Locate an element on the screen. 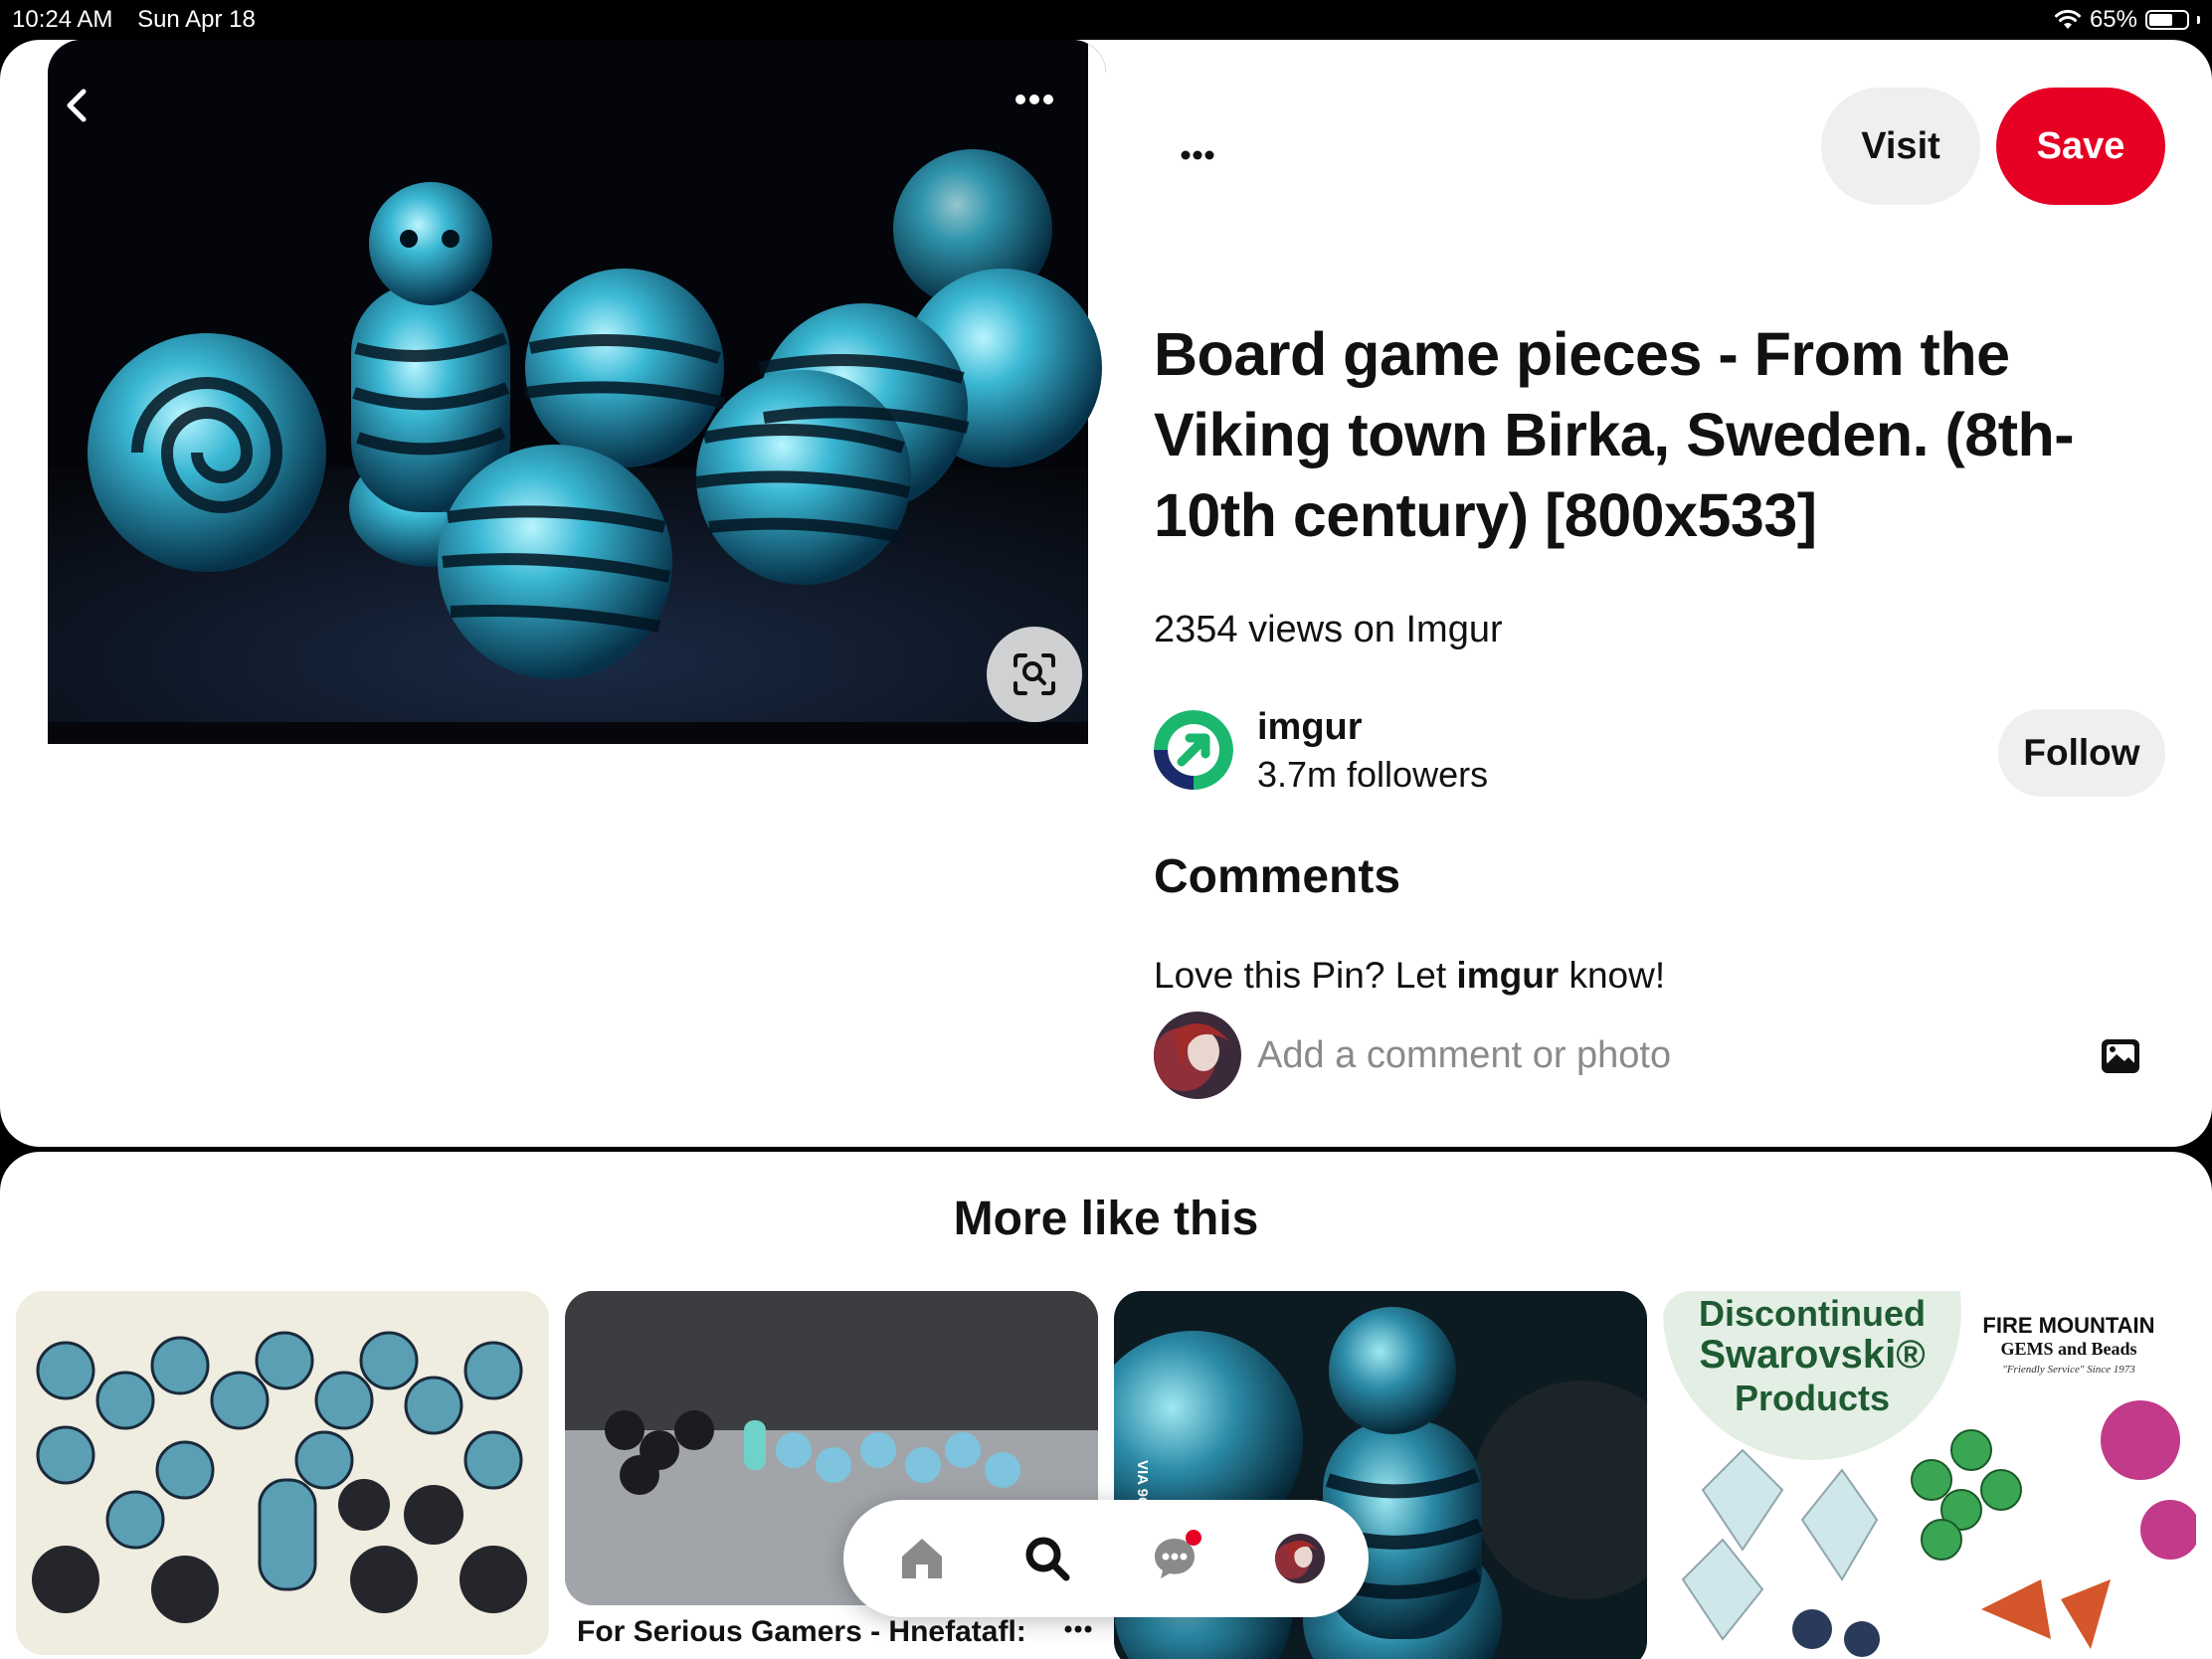  user-avatar is located at coordinates (1197, 1055).